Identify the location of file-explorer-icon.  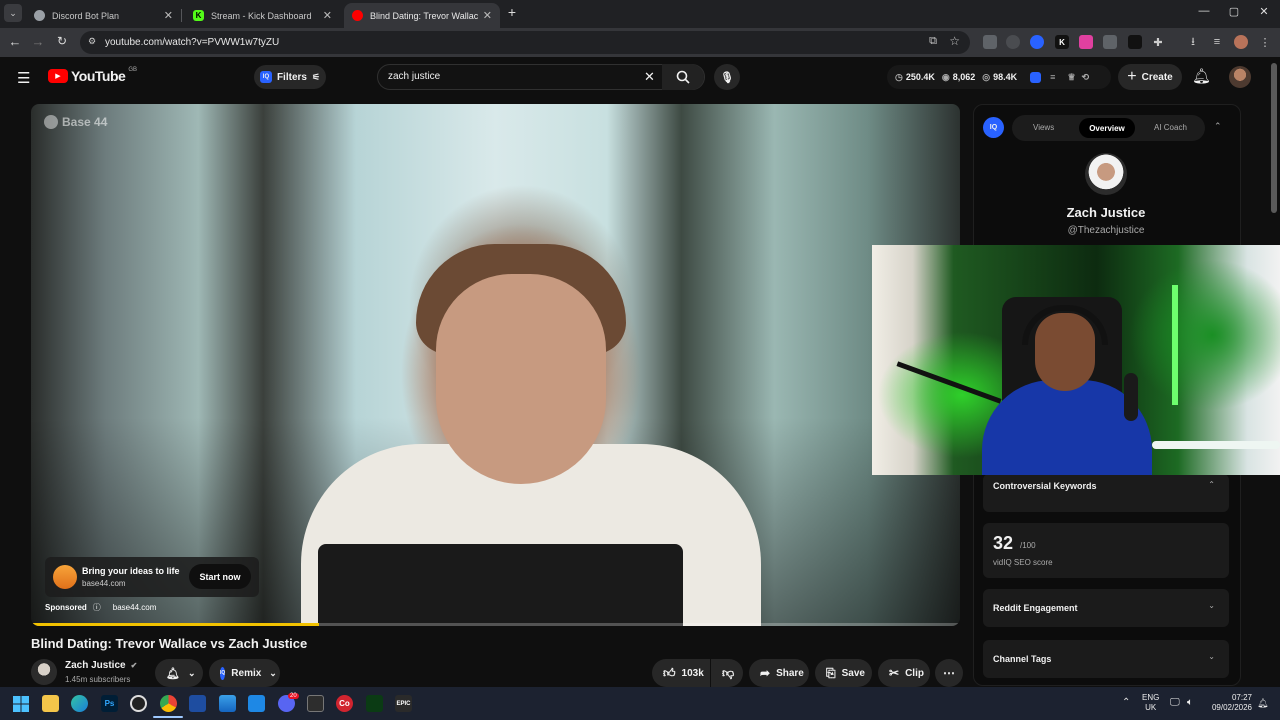
(50, 703).